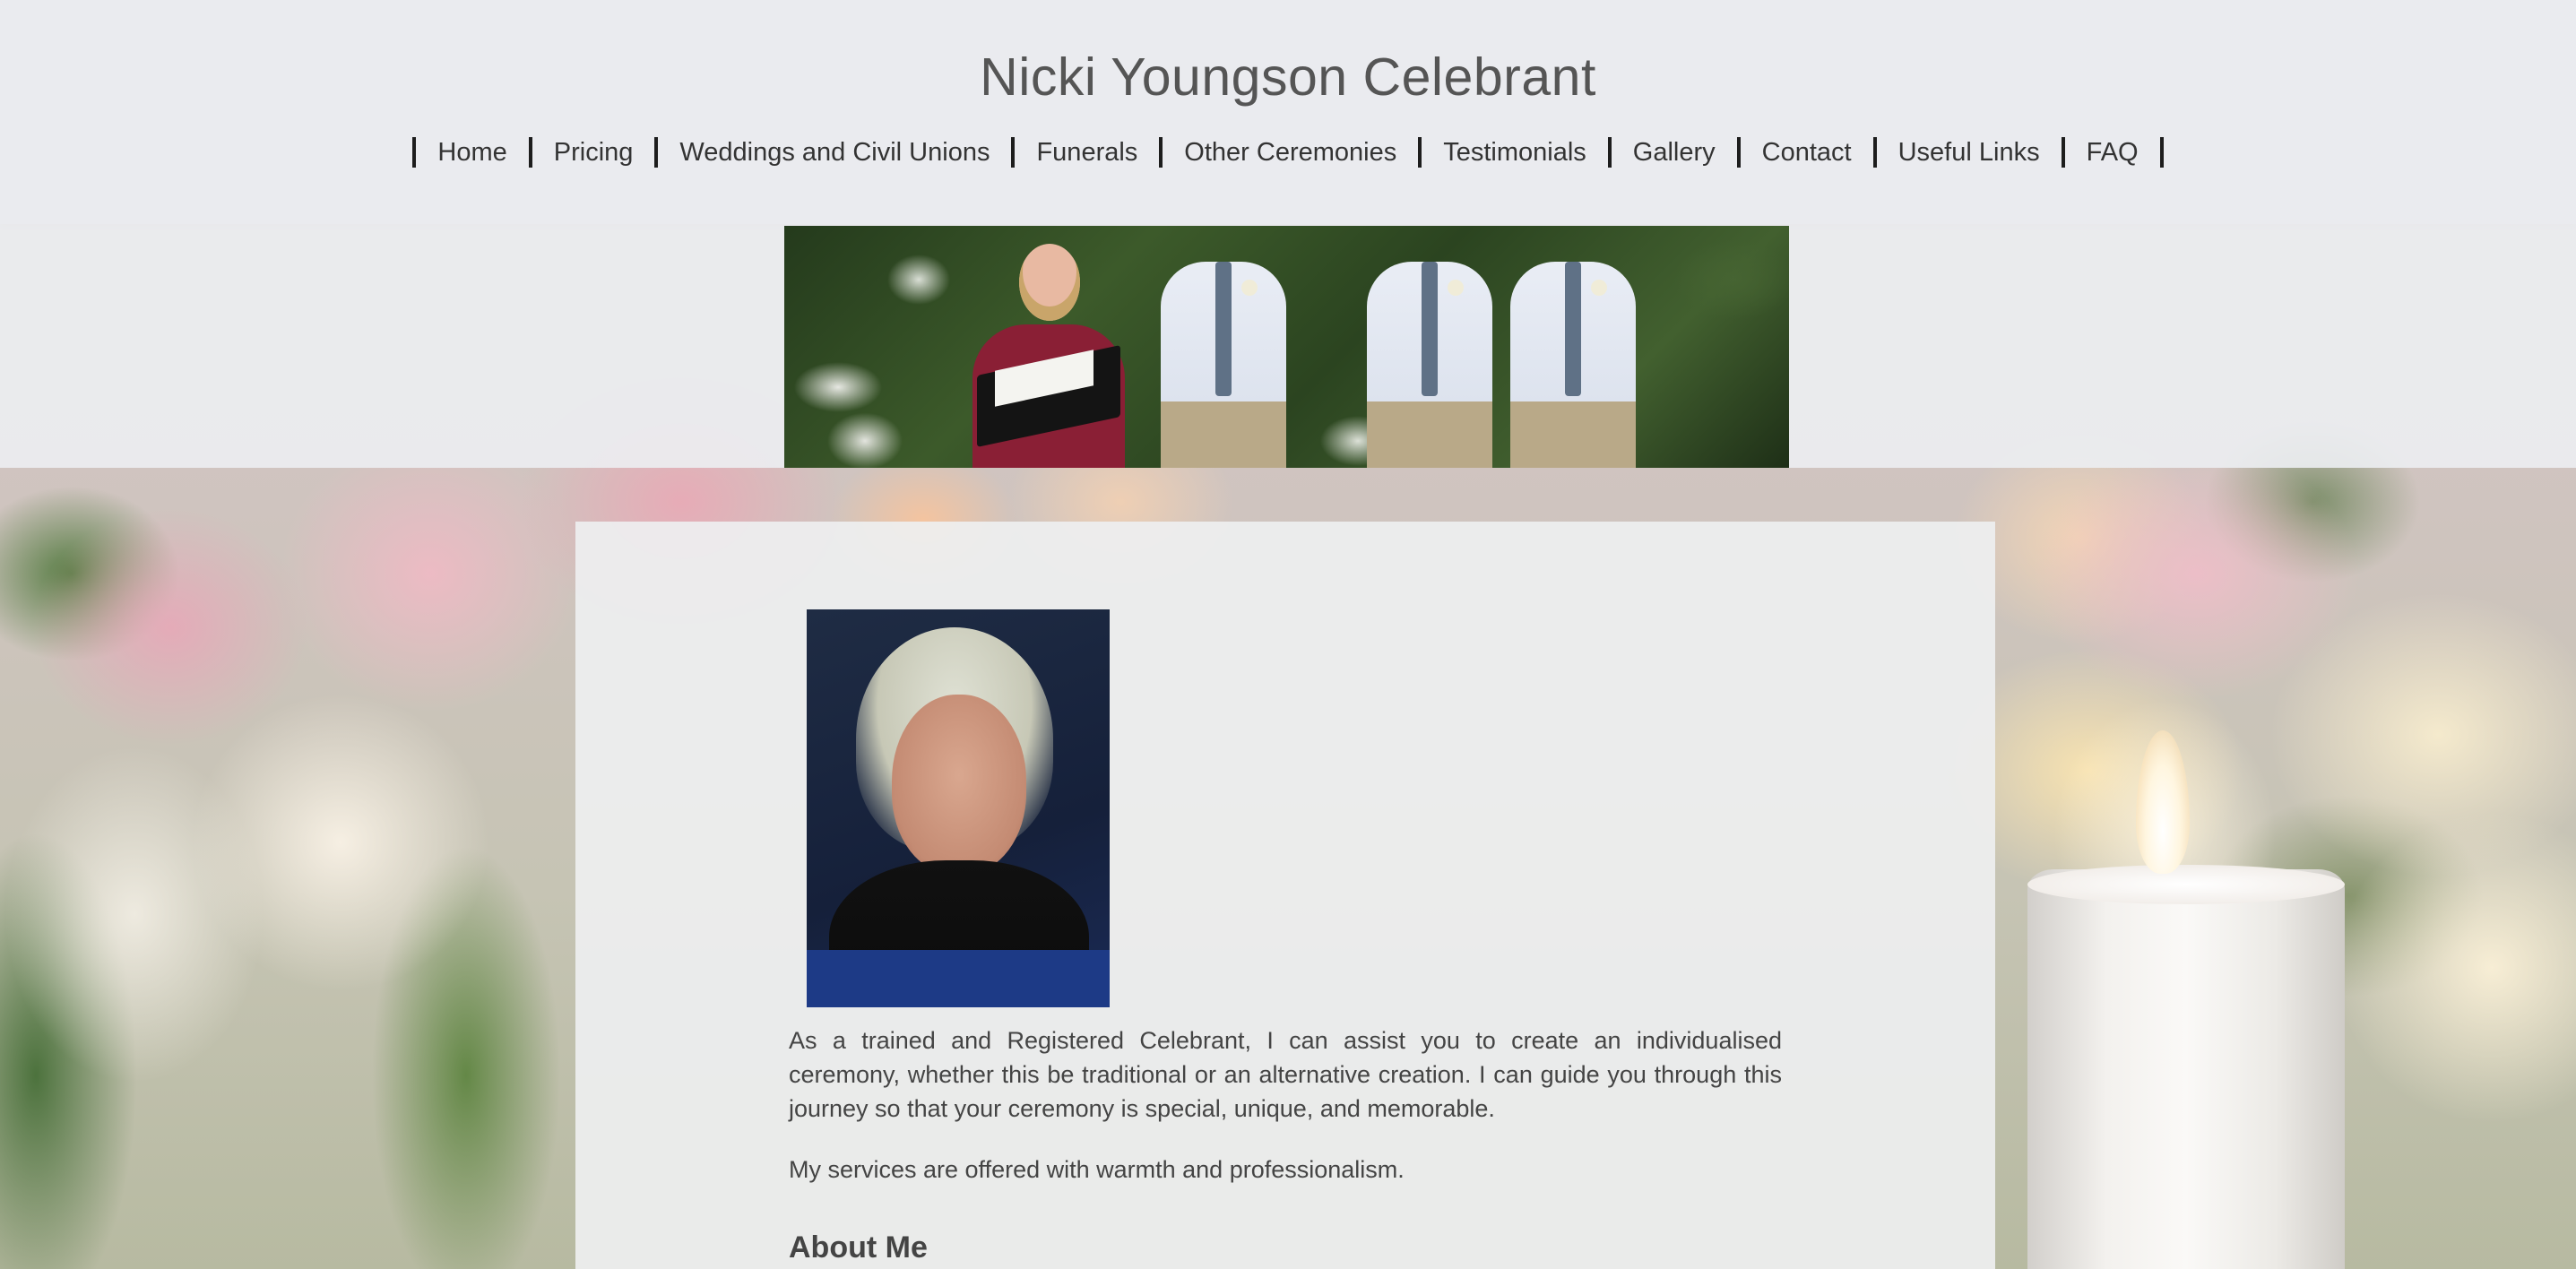  Describe the element at coordinates (593, 153) in the screenshot. I see `nav-item-pricing: Pricing` at that location.